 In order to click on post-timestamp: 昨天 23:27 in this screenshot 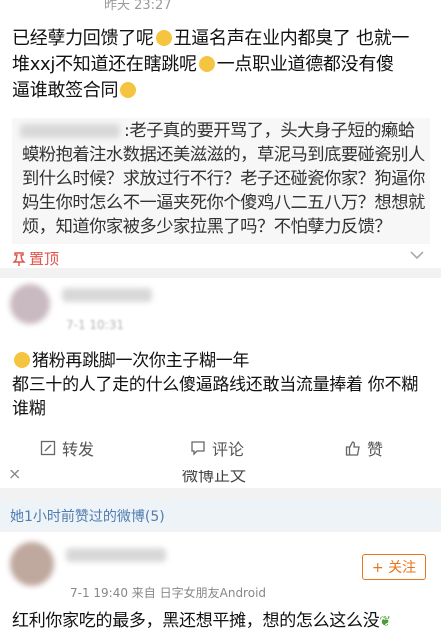, I will do `click(138, 6)`.